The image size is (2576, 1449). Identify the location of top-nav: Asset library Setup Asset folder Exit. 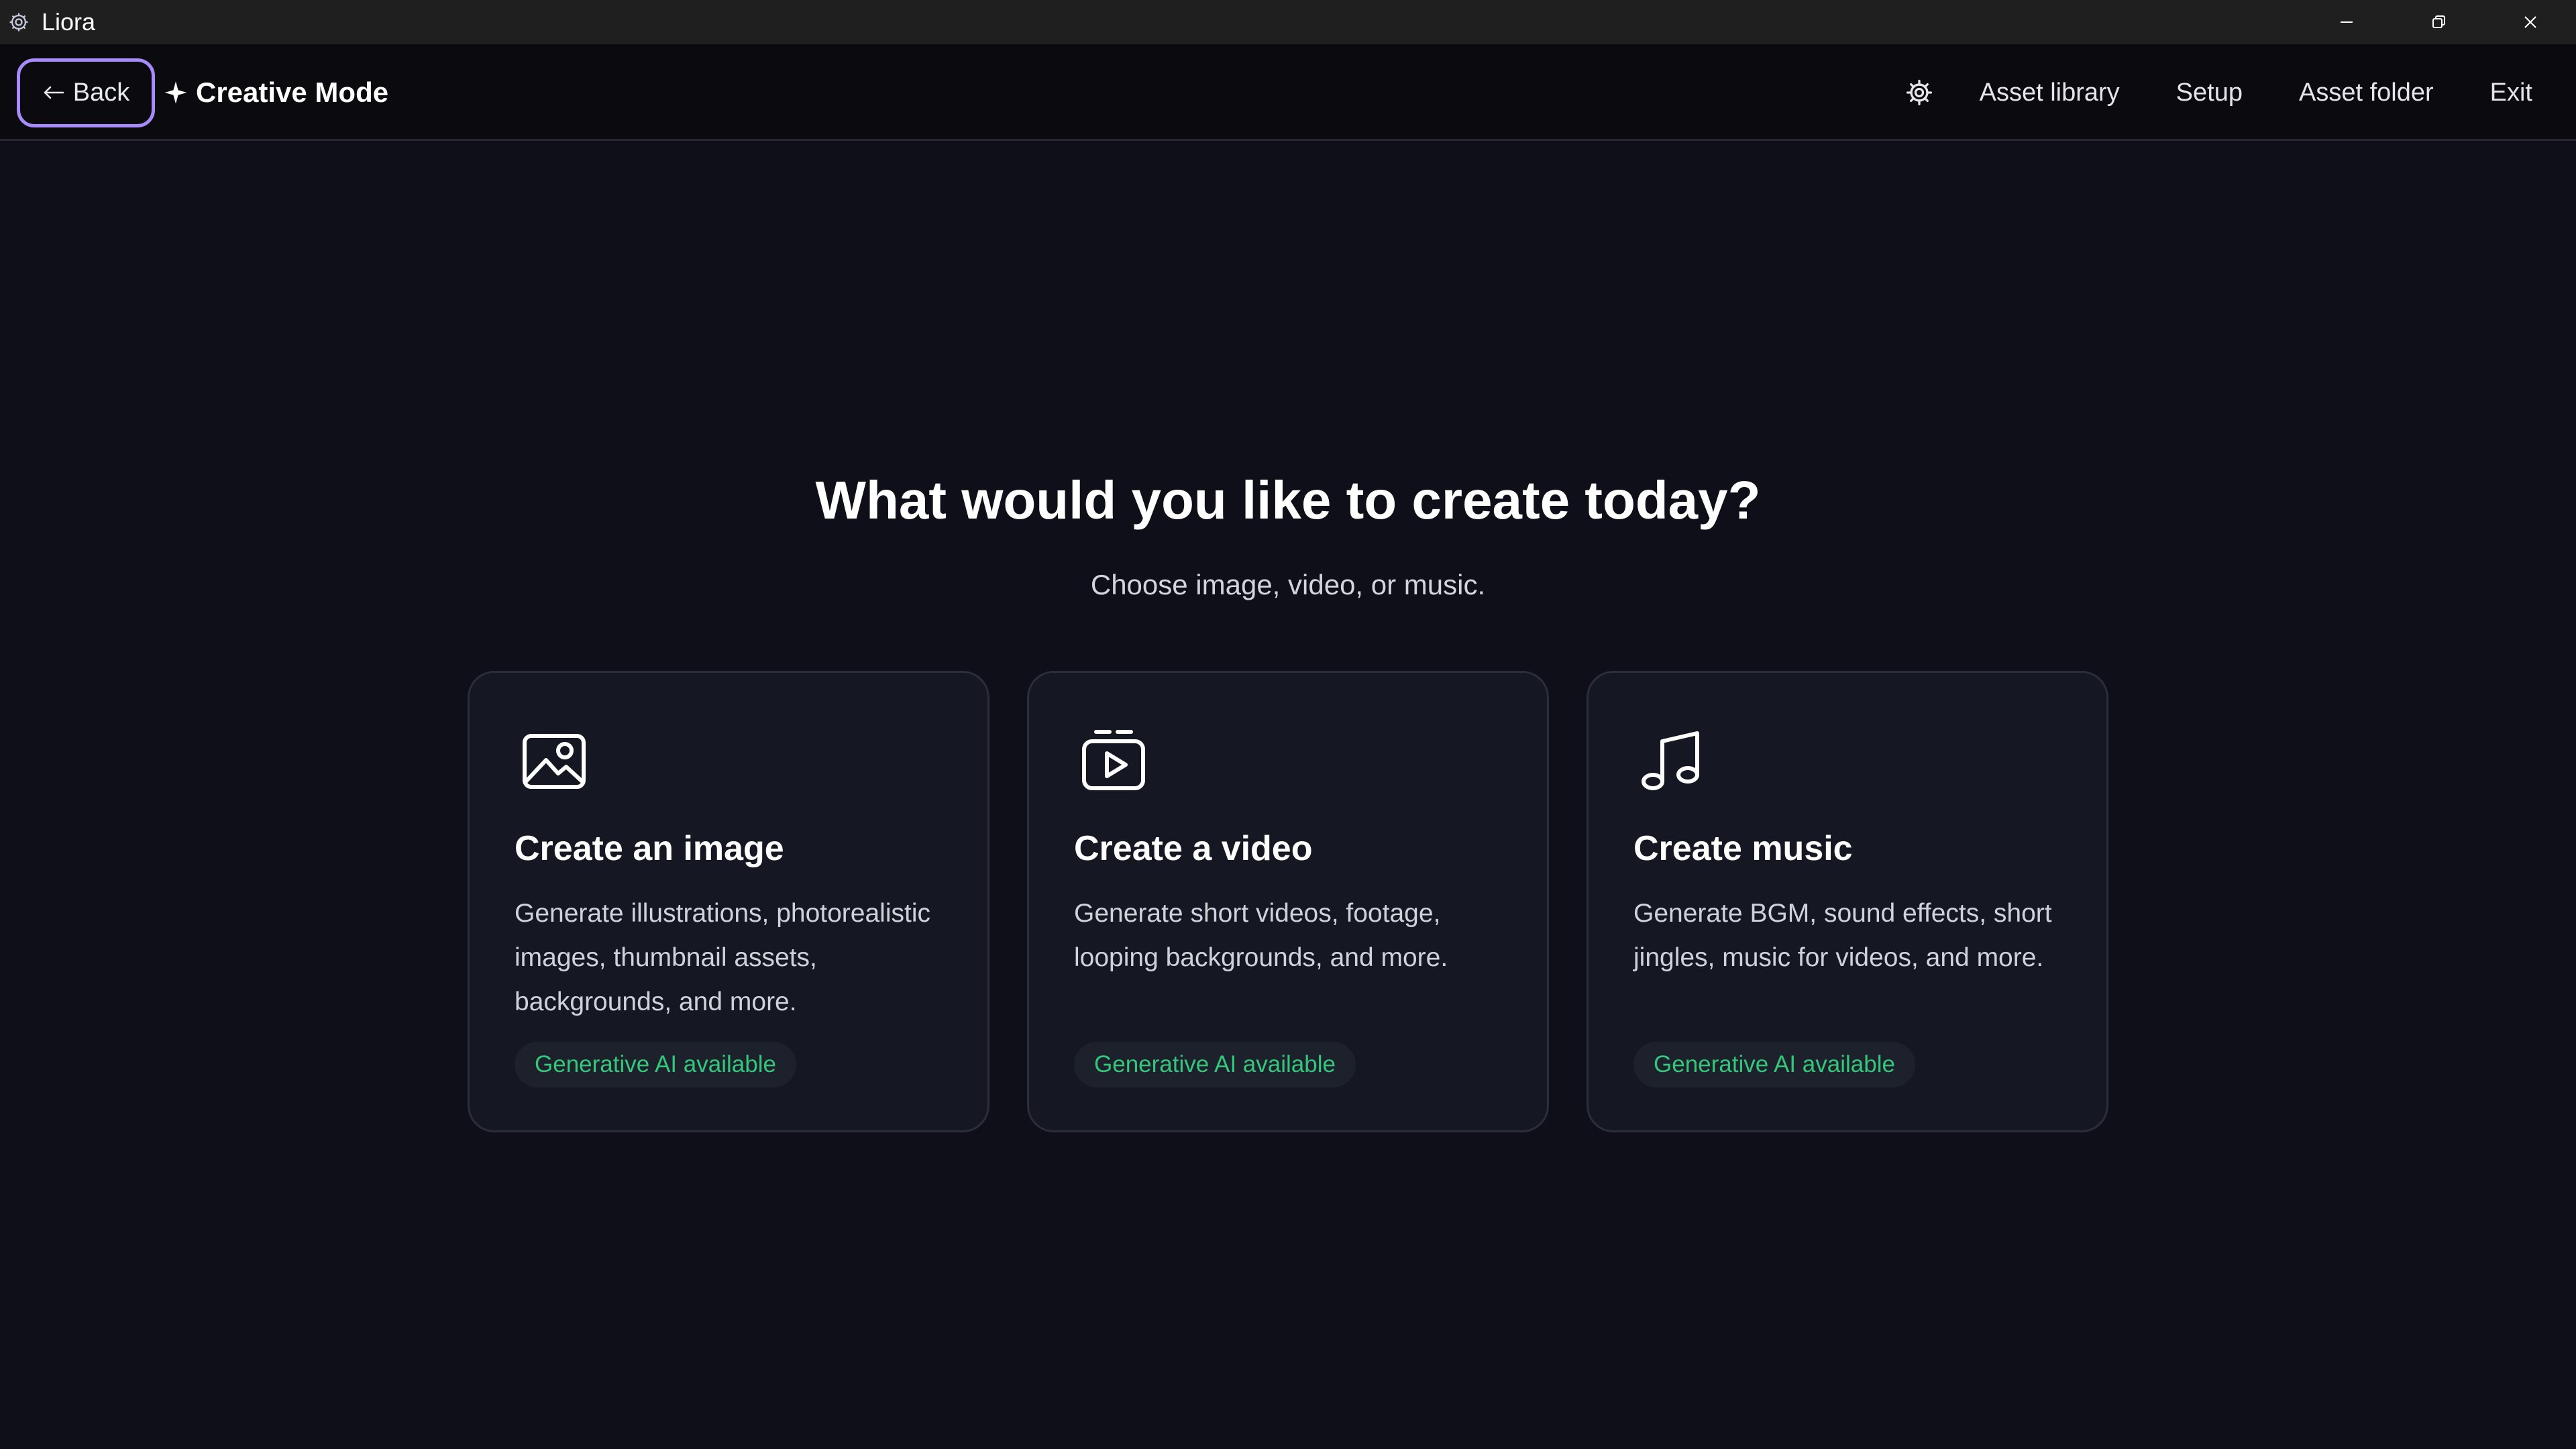
(2239, 92).